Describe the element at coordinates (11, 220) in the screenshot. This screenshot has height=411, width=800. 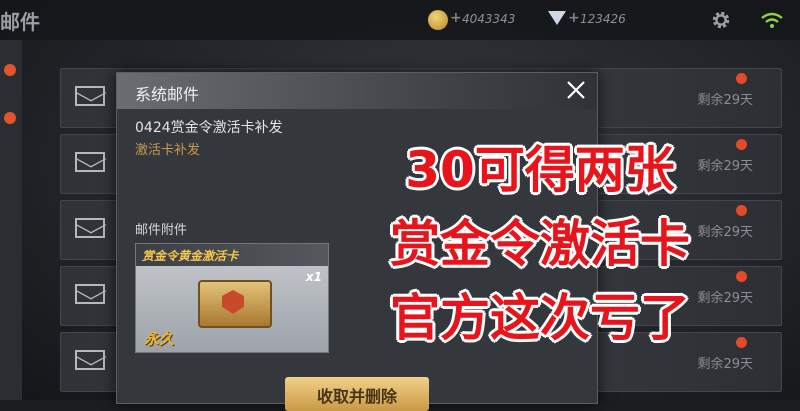
I see `side-strip` at that location.